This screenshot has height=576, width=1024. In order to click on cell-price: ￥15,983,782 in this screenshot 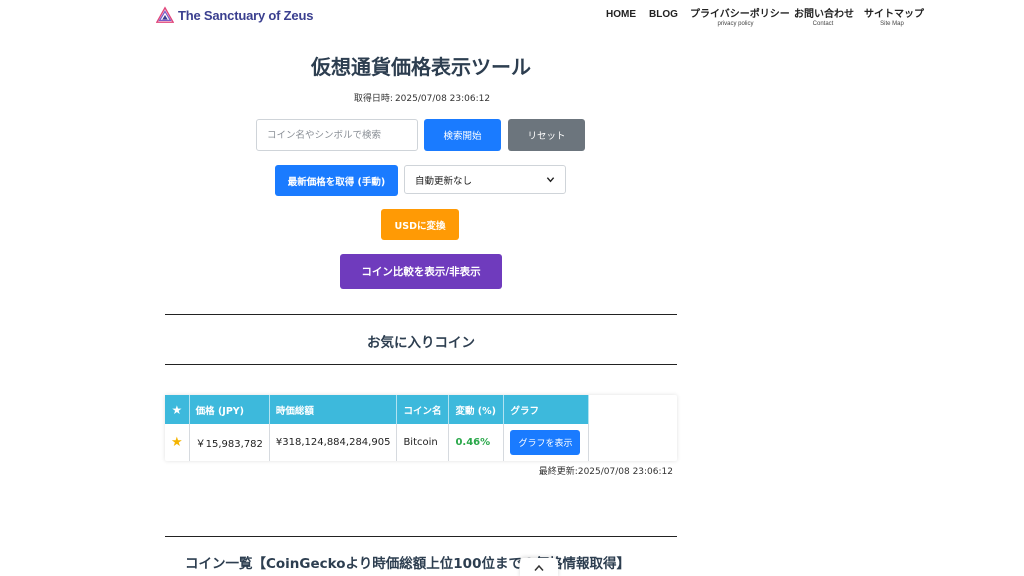, I will do `click(229, 442)`.